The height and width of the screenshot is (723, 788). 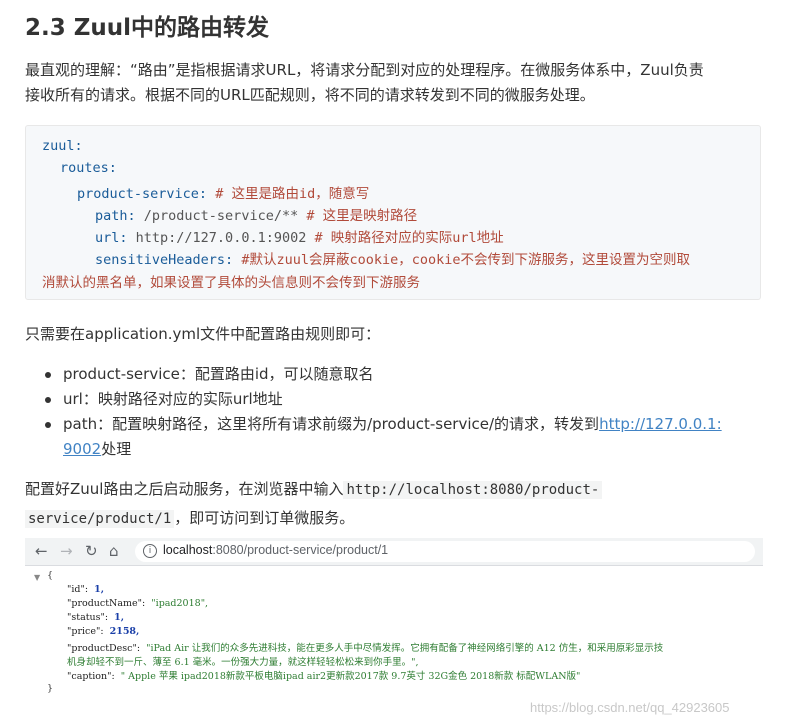 What do you see at coordinates (362, 216) in the screenshot?
I see `path-comment: # 这里是映射路径` at bounding box center [362, 216].